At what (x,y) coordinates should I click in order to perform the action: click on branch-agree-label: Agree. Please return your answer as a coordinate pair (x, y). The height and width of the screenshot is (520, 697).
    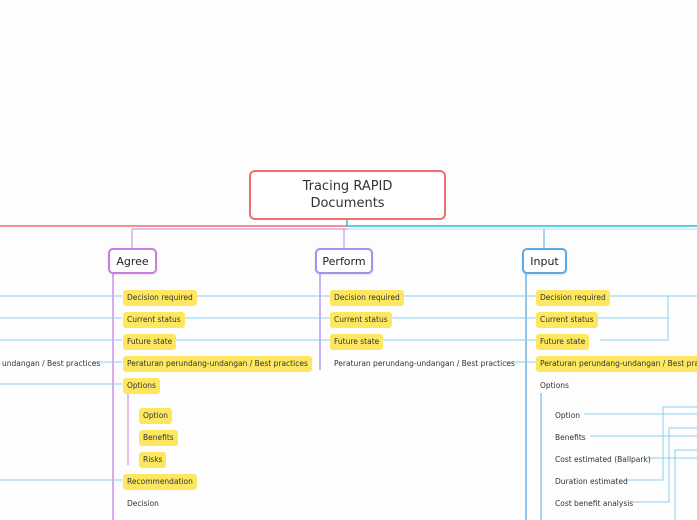
    Looking at the image, I should click on (132, 261).